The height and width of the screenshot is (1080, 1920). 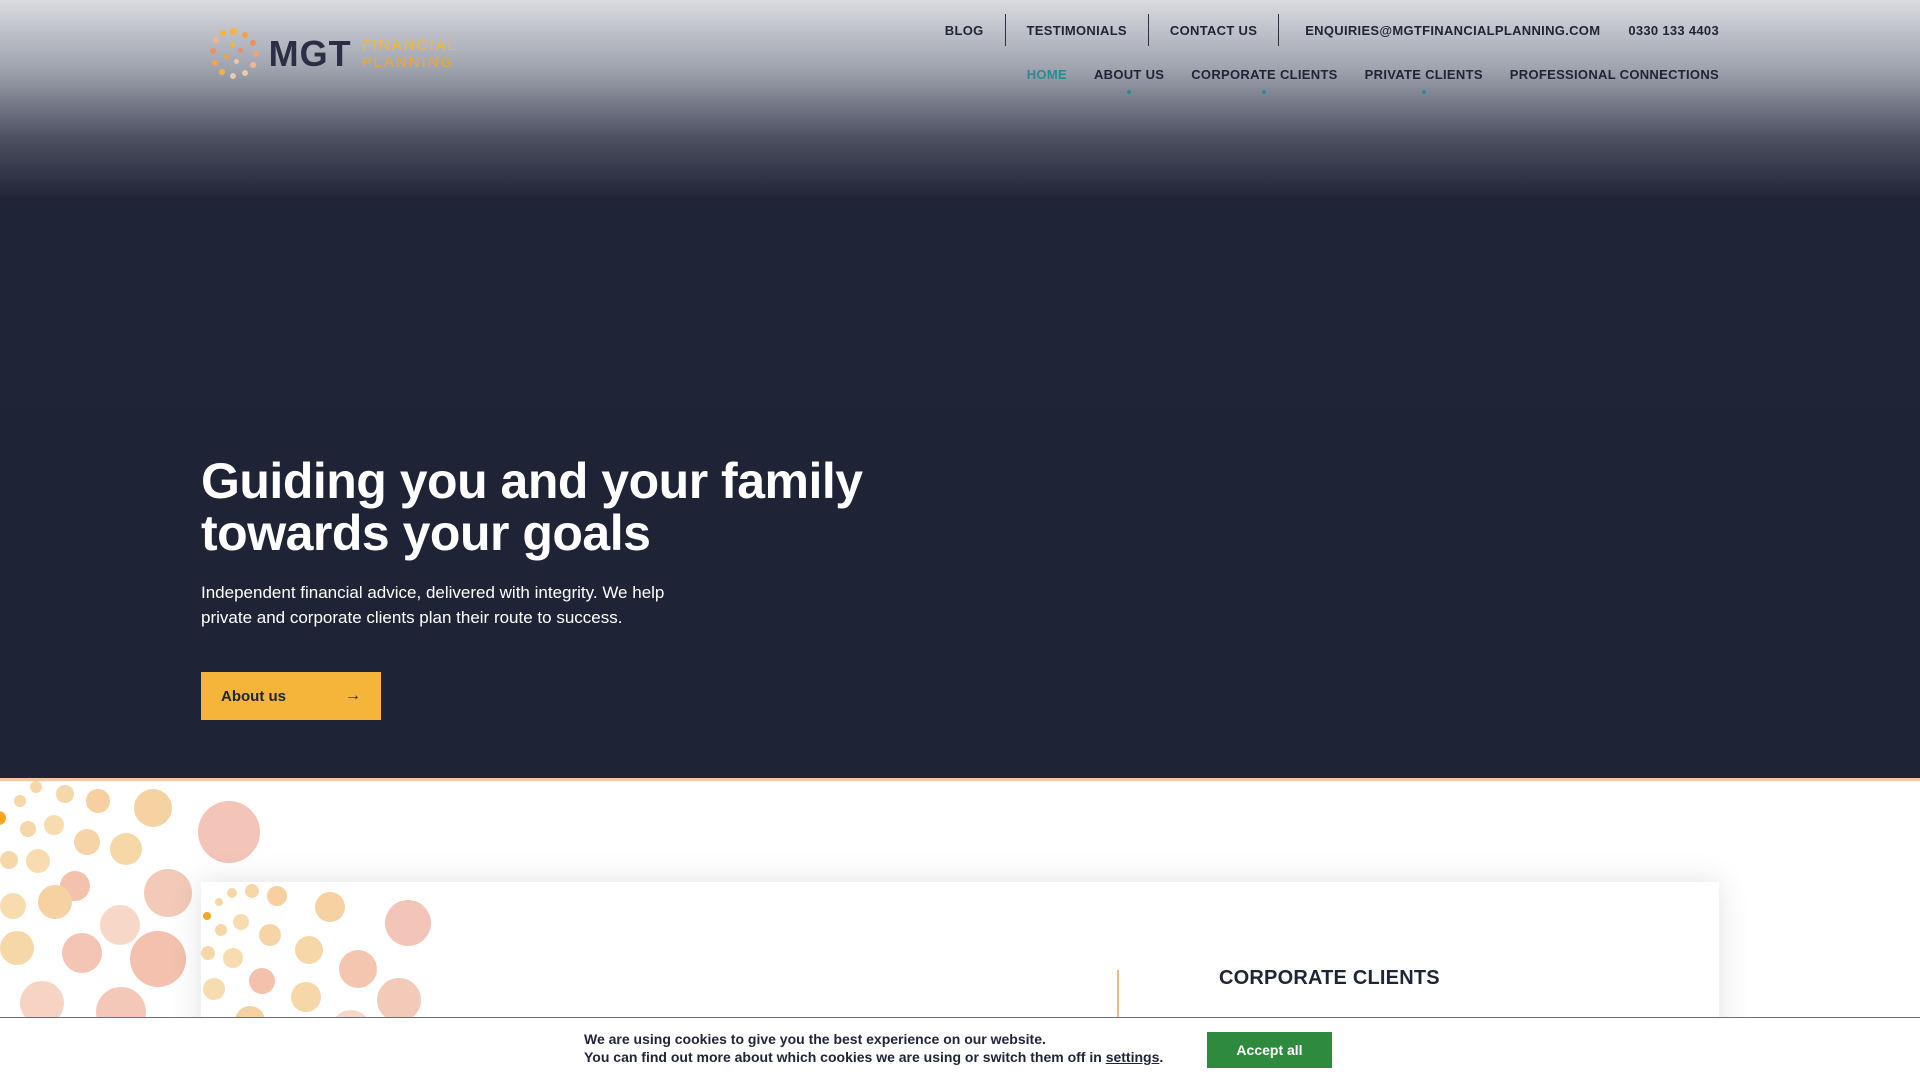 What do you see at coordinates (353, 695) in the screenshot?
I see `arrow-right-icon: →` at bounding box center [353, 695].